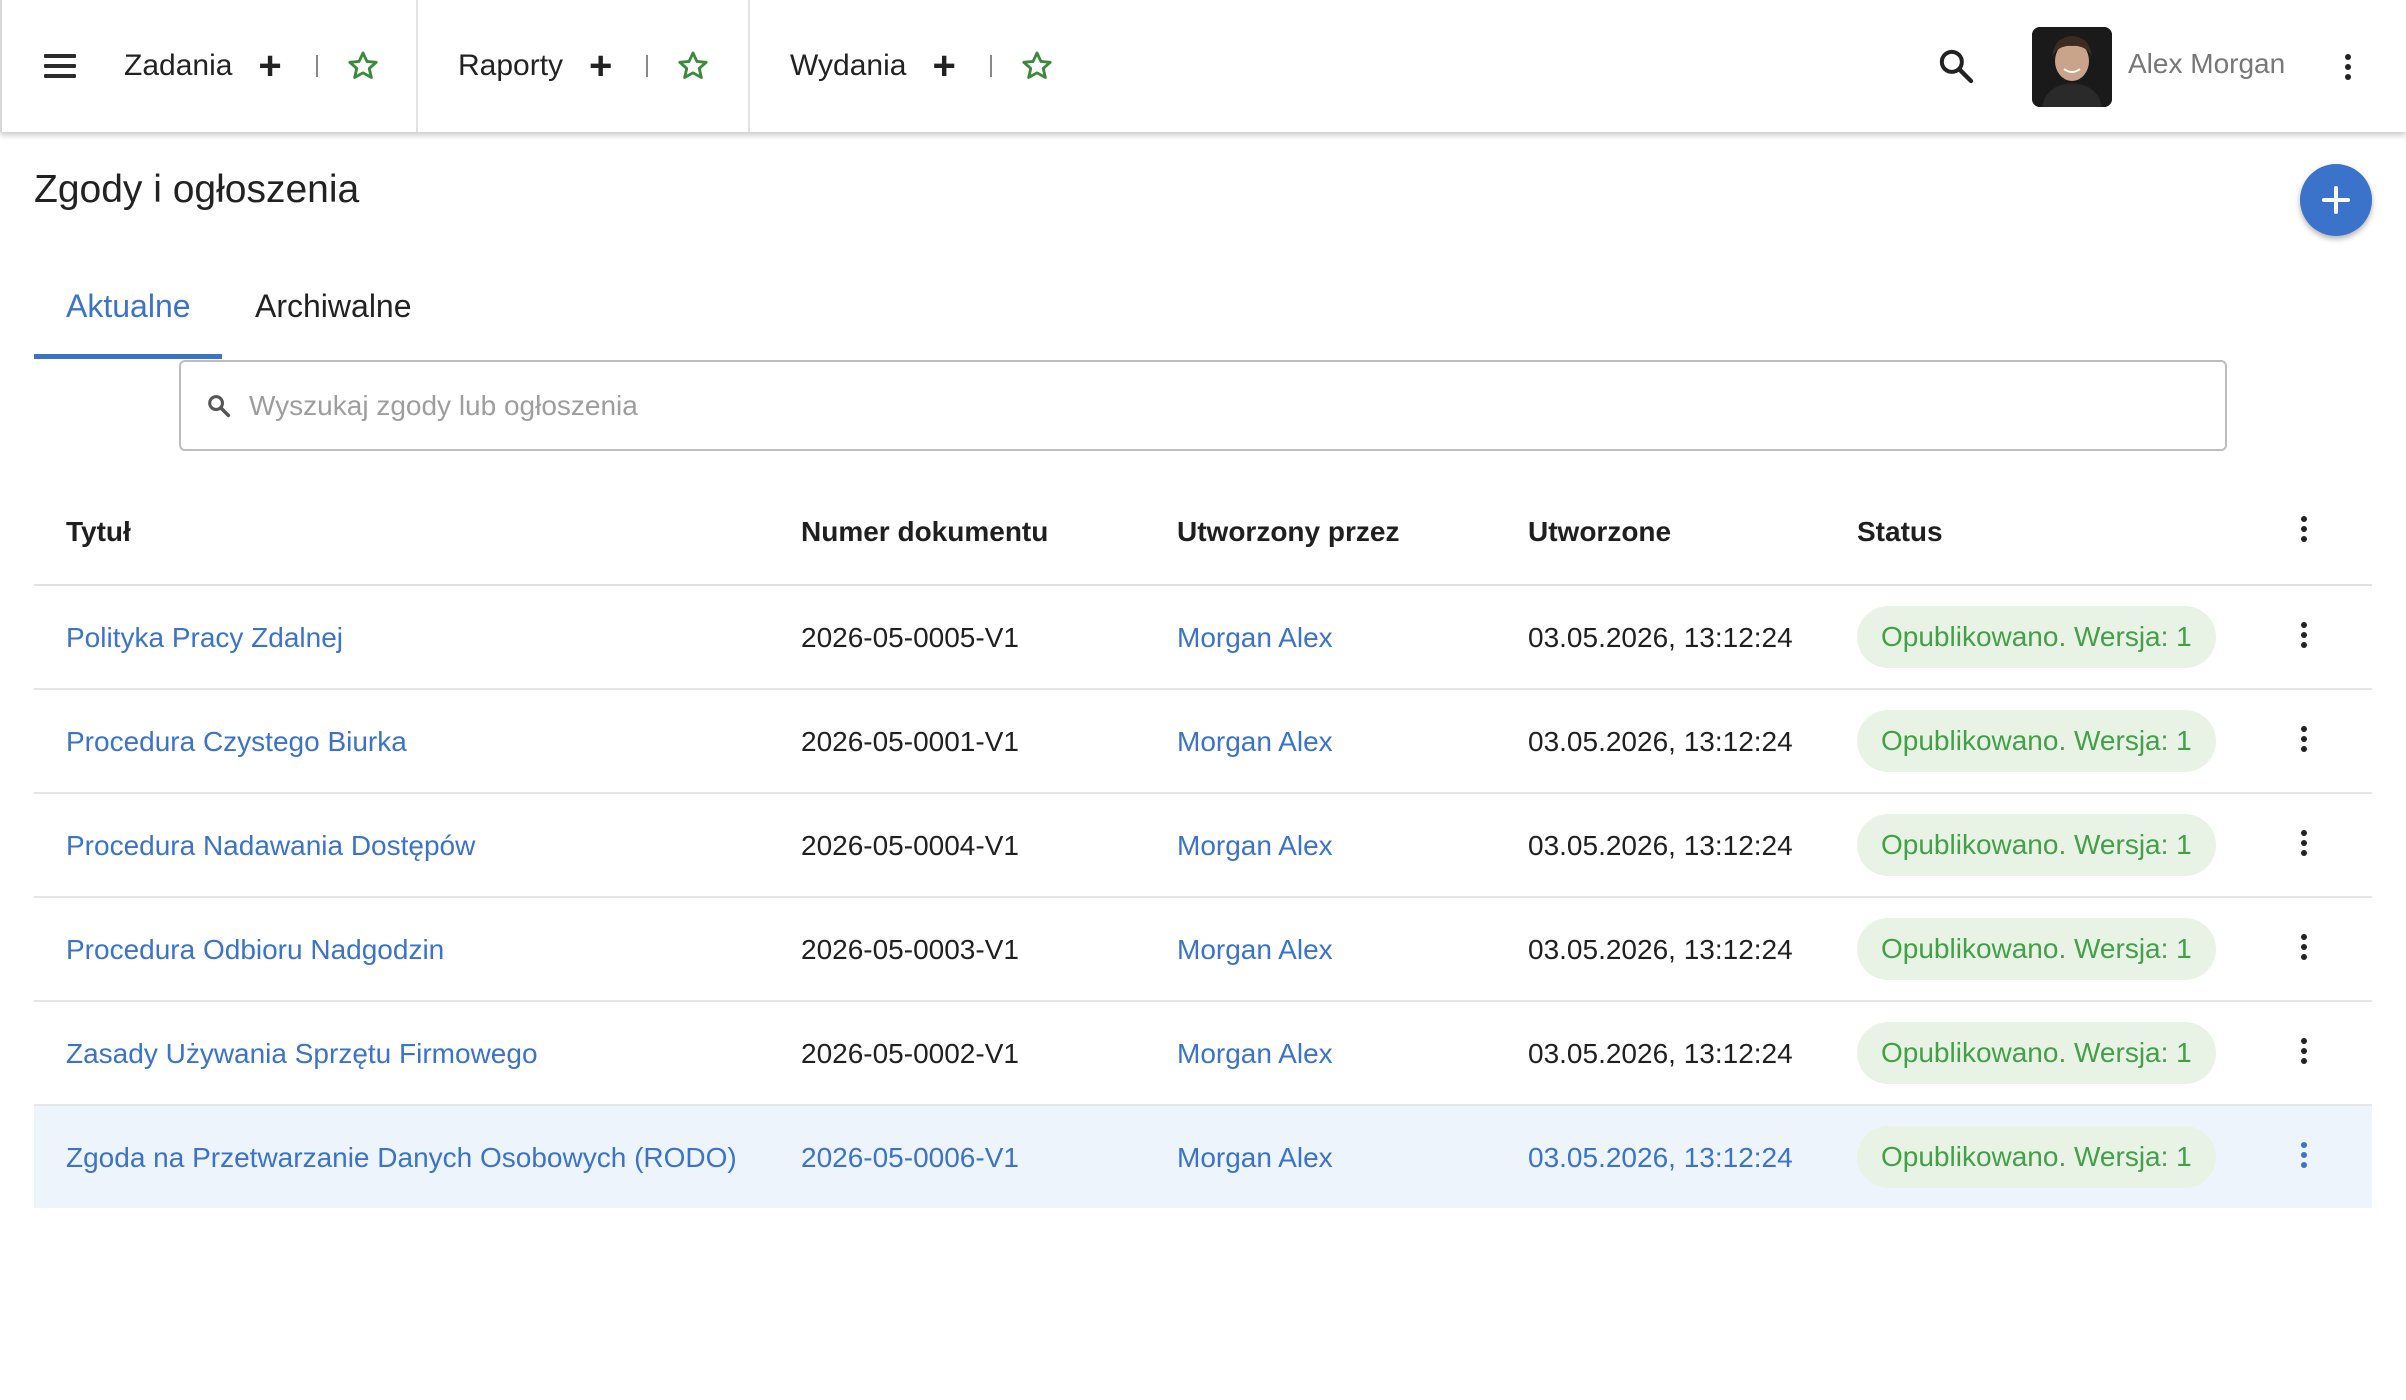 The image size is (2406, 1400). I want to click on user-photo, so click(2072, 67).